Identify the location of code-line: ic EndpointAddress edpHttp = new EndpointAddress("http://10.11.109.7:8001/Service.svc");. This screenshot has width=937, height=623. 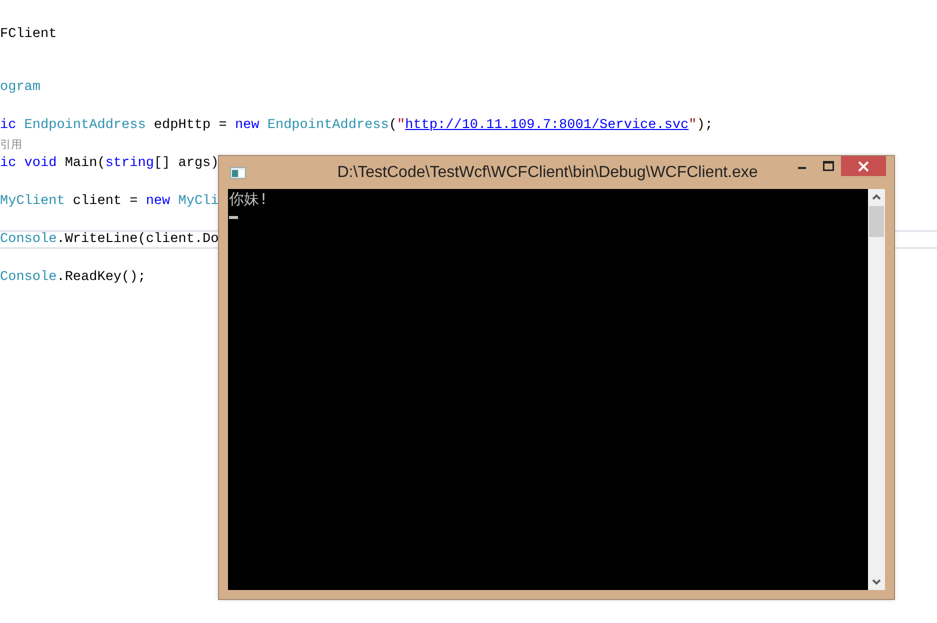
(356, 125).